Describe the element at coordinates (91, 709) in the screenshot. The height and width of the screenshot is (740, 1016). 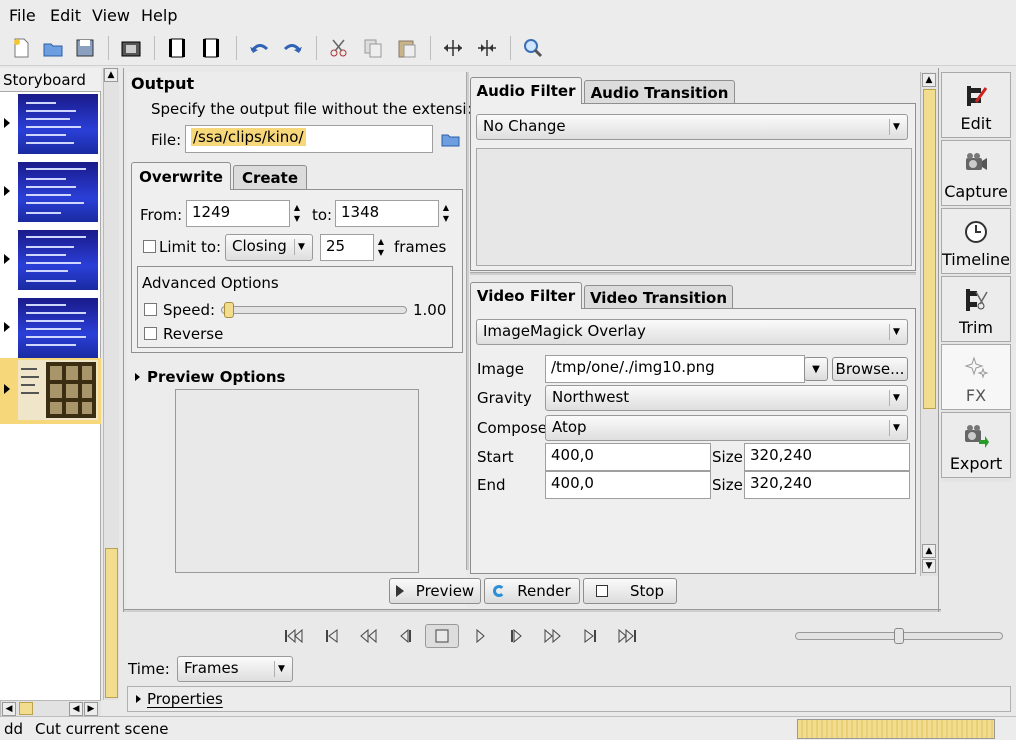
I see `scroll-right-icon: ▶` at that location.